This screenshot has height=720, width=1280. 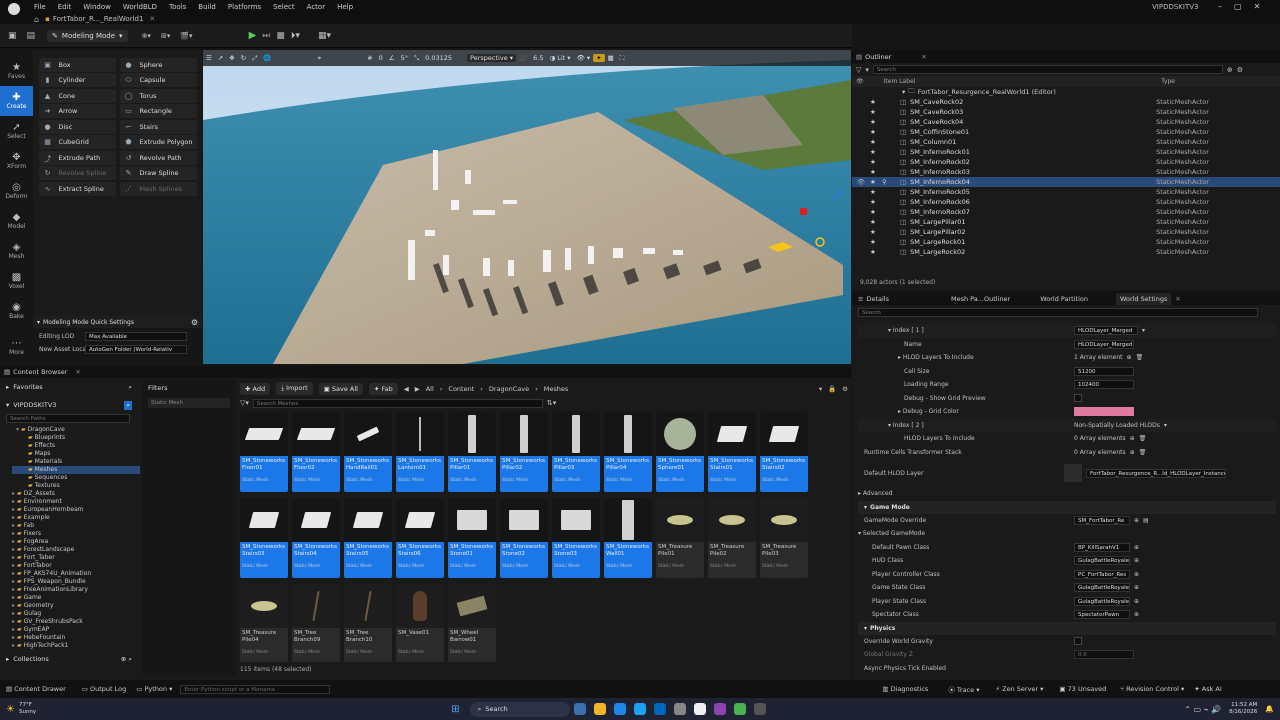 What do you see at coordinates (16, 347) in the screenshot?
I see `category-more: ⋯ More` at bounding box center [16, 347].